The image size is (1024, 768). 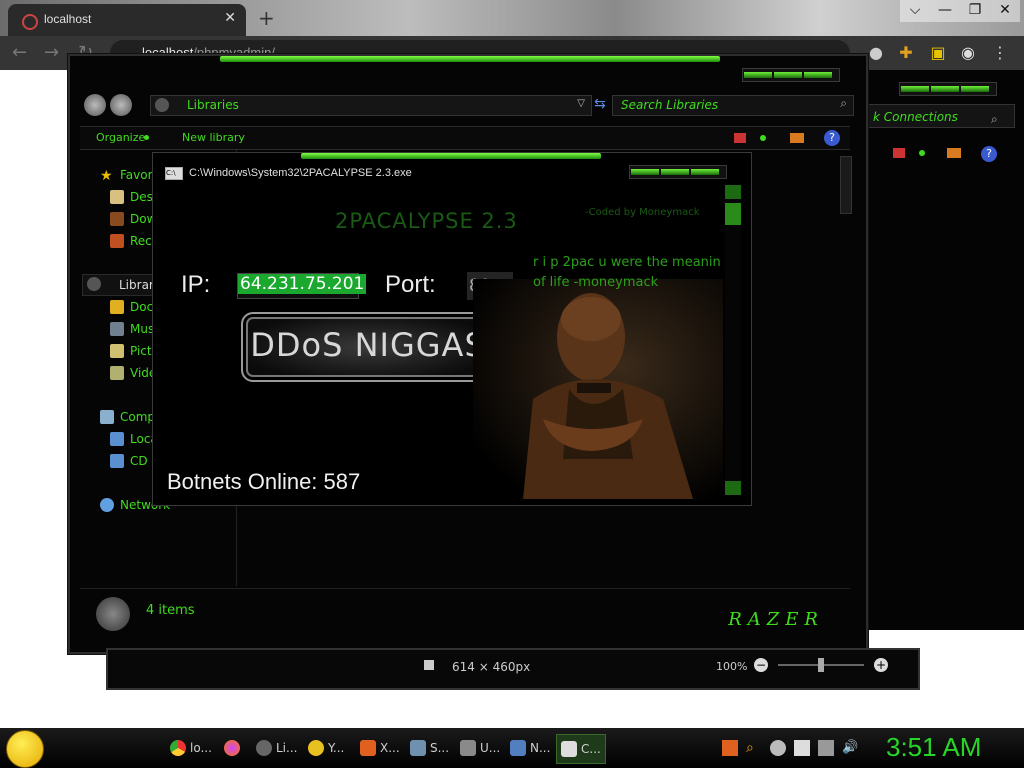 I want to click on start-smiley-icon, so click(x=25, y=749).